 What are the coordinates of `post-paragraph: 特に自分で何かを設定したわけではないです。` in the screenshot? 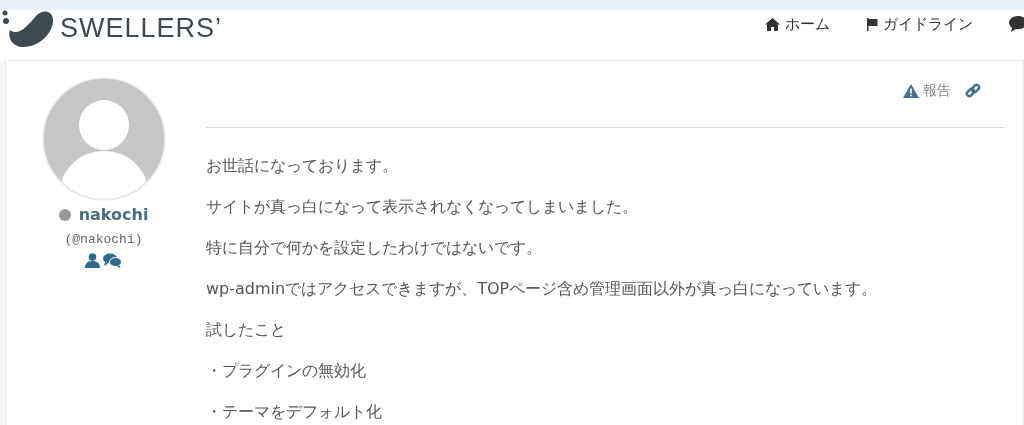 It's located at (374, 248).